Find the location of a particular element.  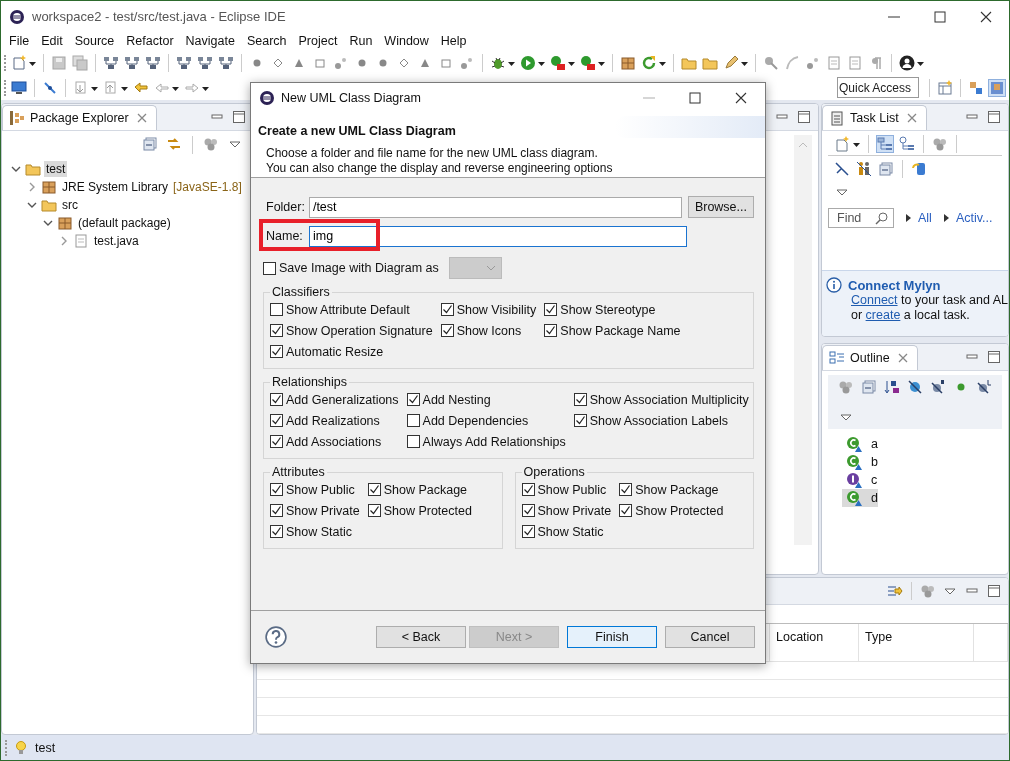

name-field: img is located at coordinates (498, 236).